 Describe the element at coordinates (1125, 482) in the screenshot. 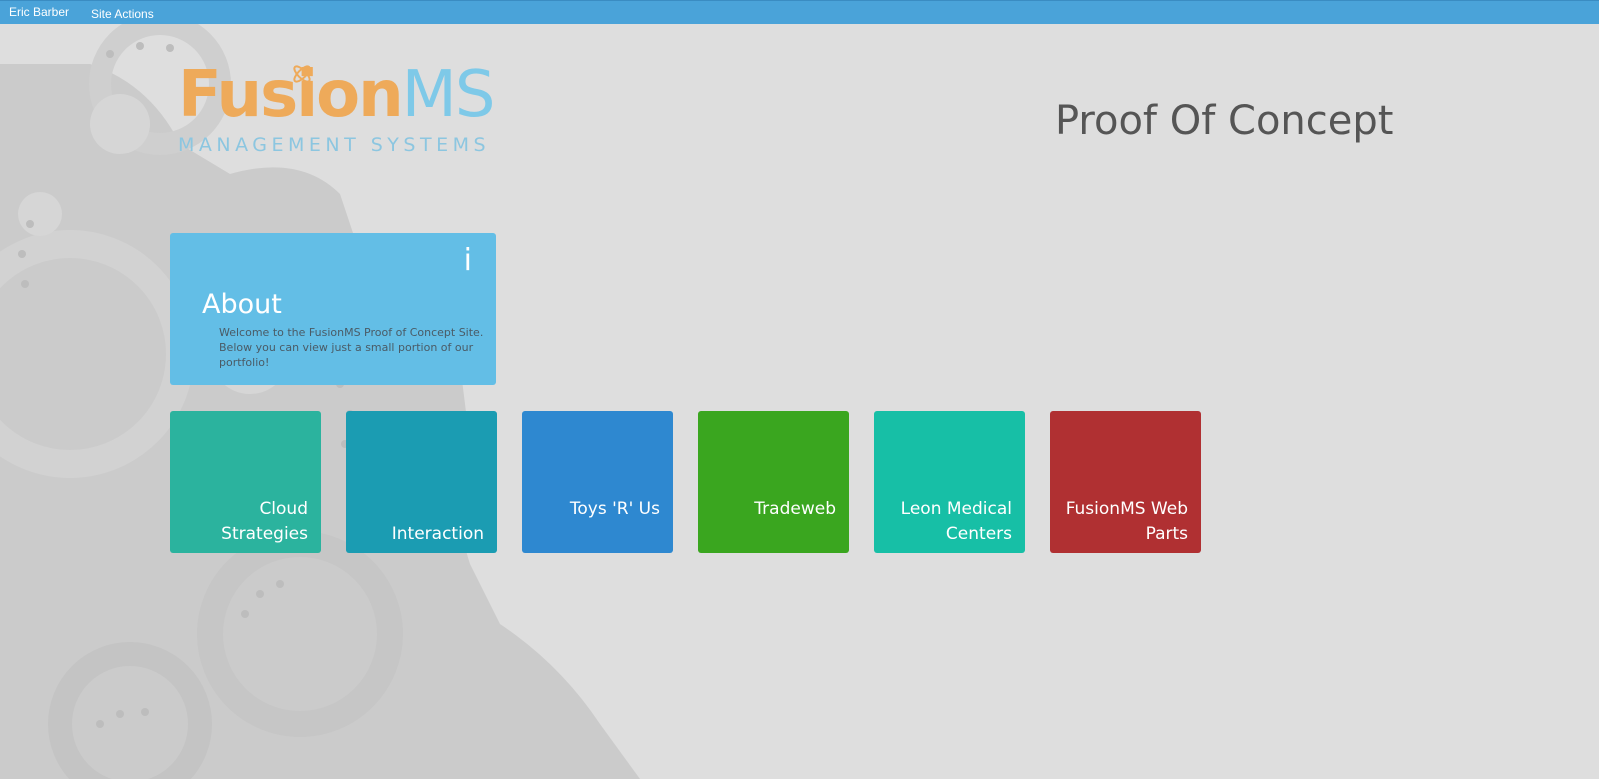

I see `tile-fusionms-web-parts: FusionMS Web Parts` at that location.